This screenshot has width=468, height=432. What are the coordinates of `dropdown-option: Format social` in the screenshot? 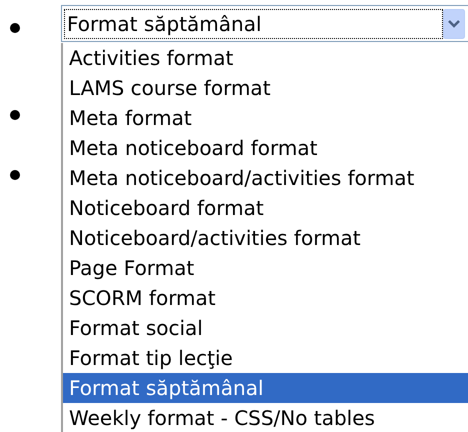 It's located at (265, 328).